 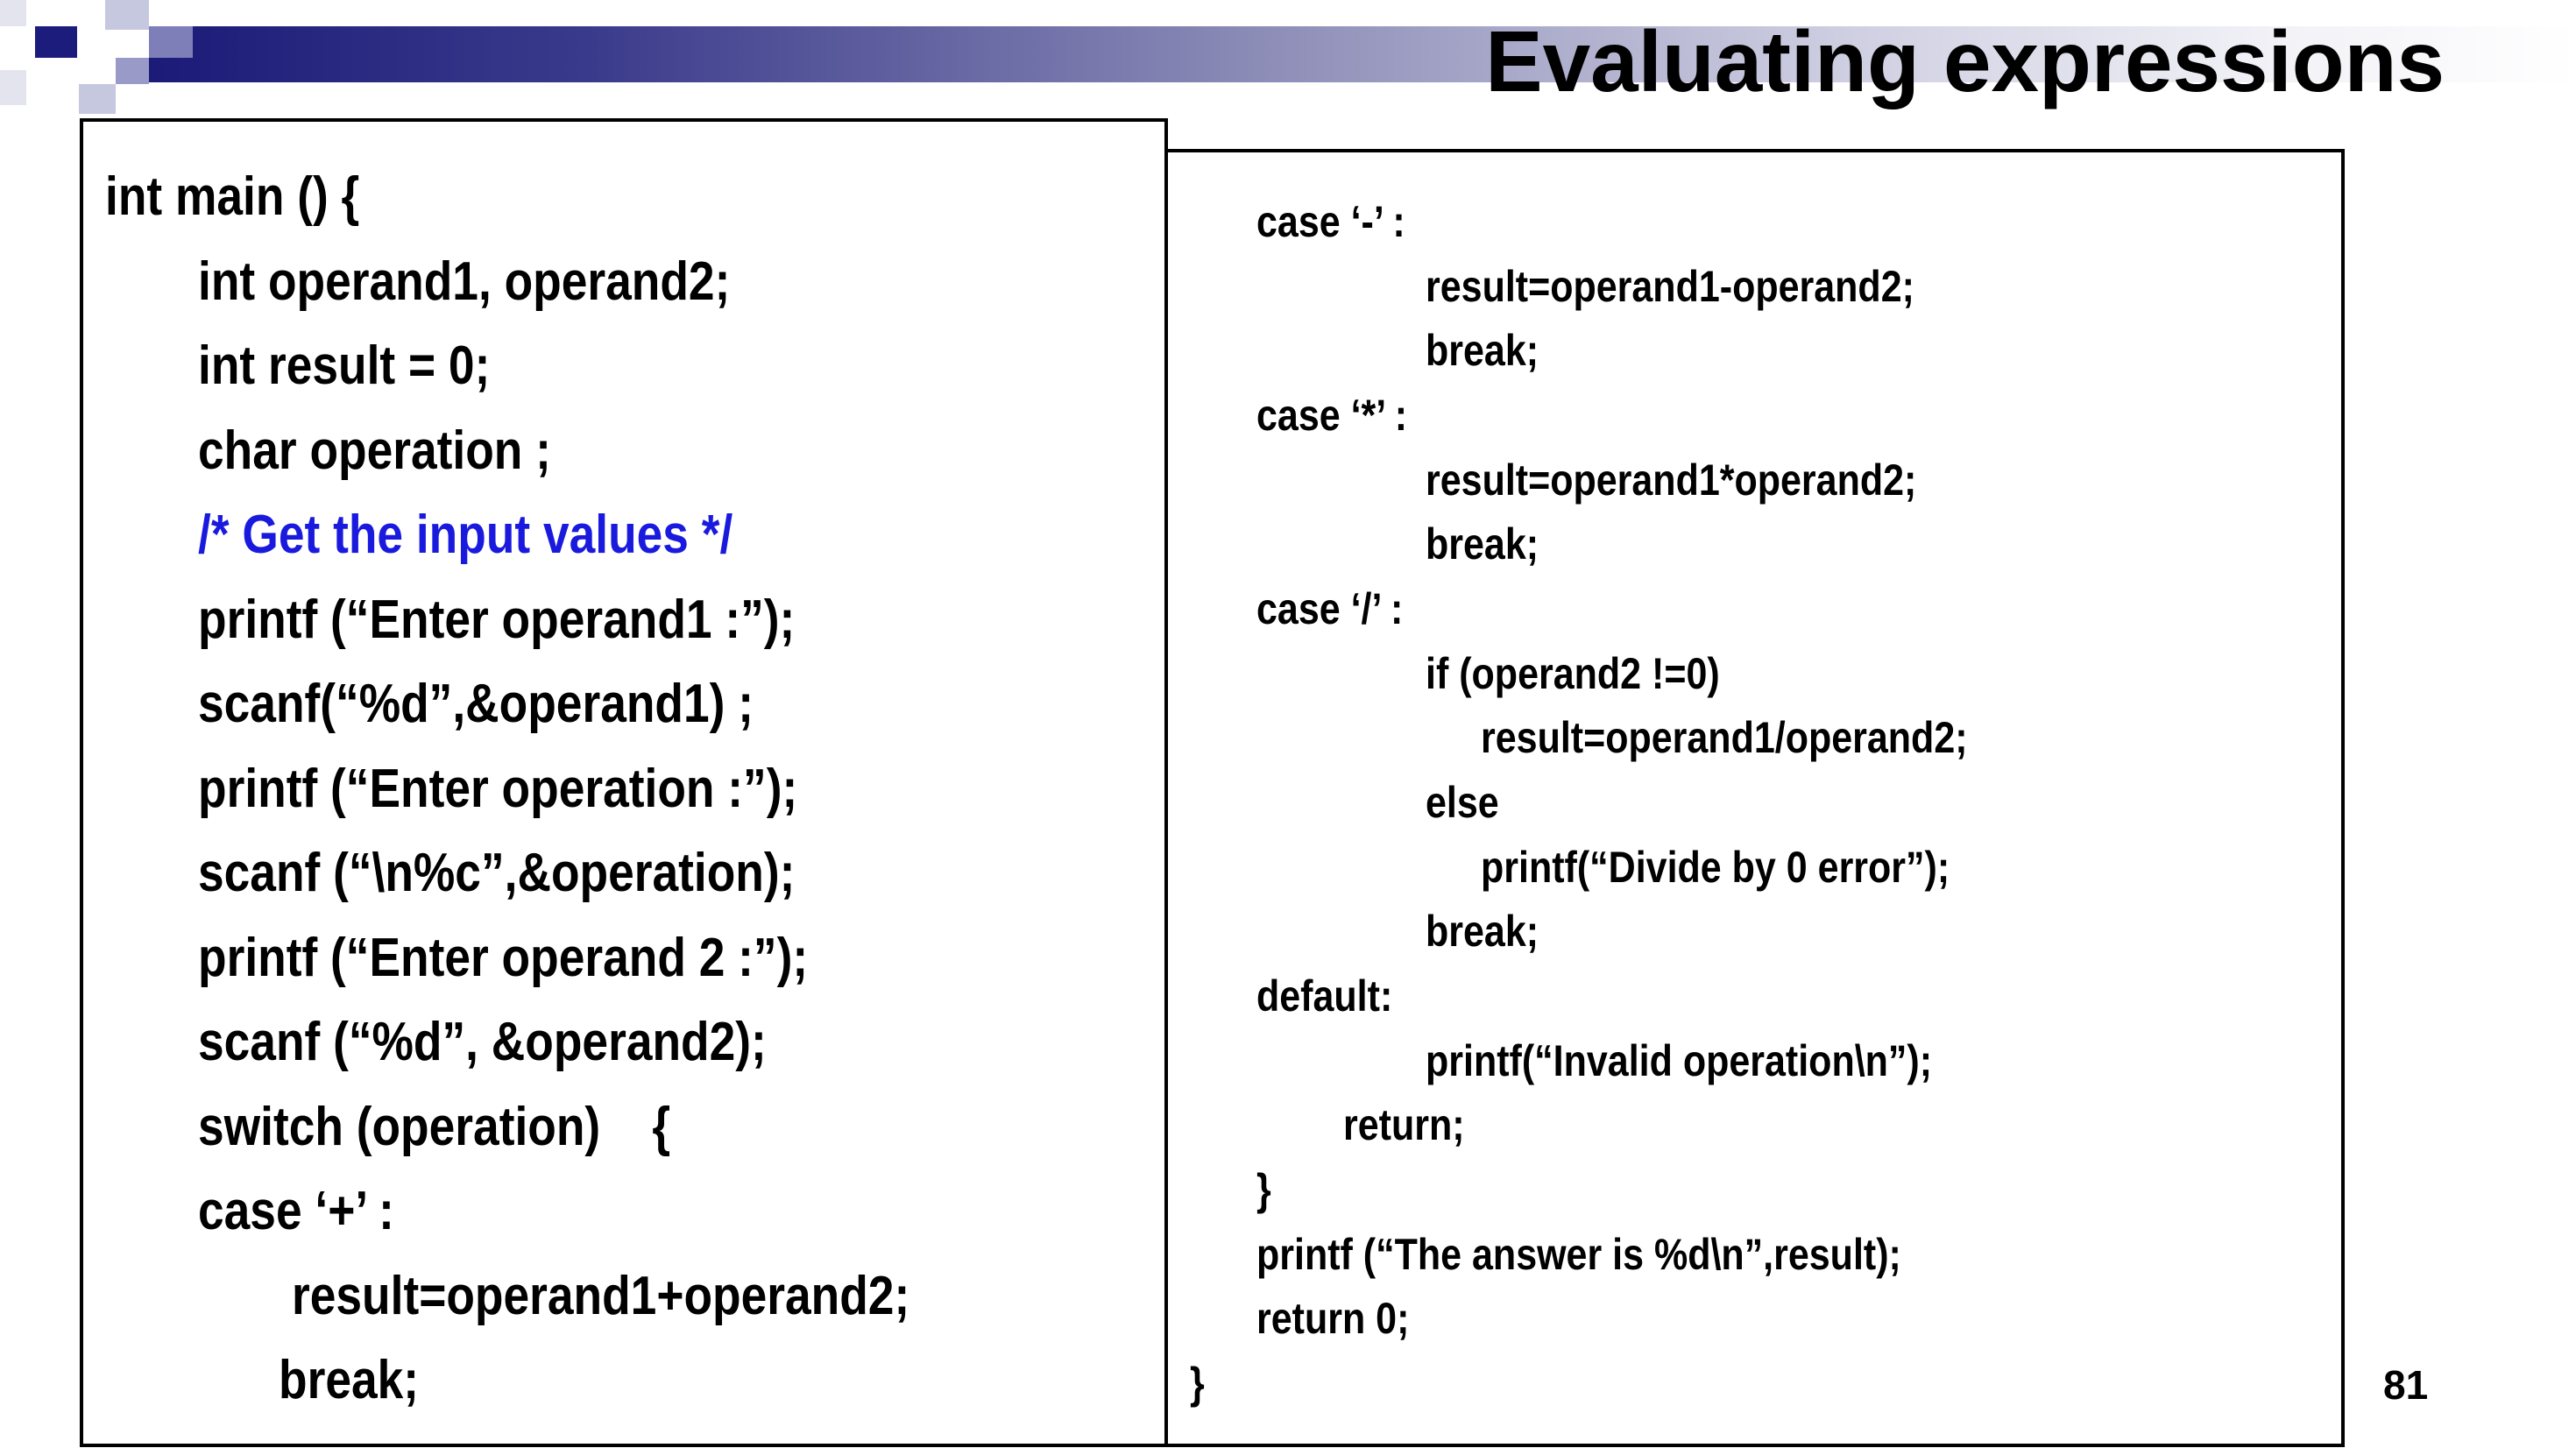 What do you see at coordinates (1324, 996) in the screenshot?
I see `code-line: default:` at bounding box center [1324, 996].